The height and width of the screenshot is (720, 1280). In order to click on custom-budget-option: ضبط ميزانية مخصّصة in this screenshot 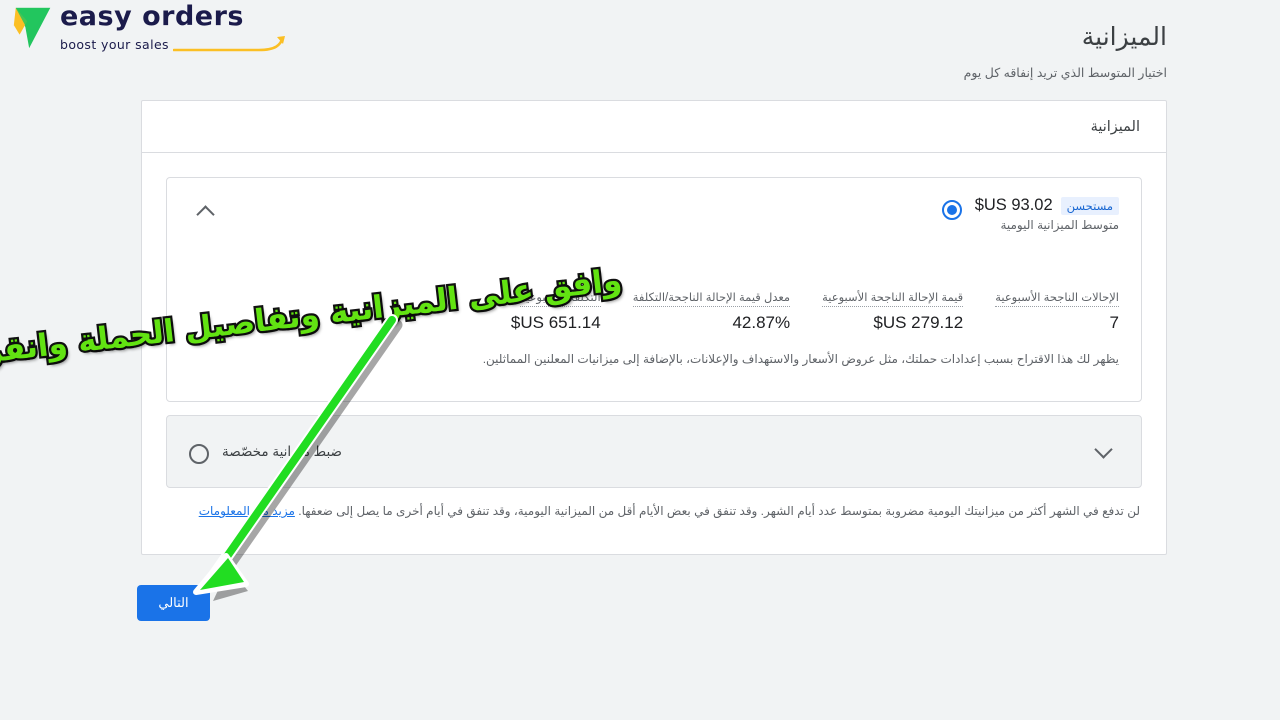, I will do `click(654, 451)`.